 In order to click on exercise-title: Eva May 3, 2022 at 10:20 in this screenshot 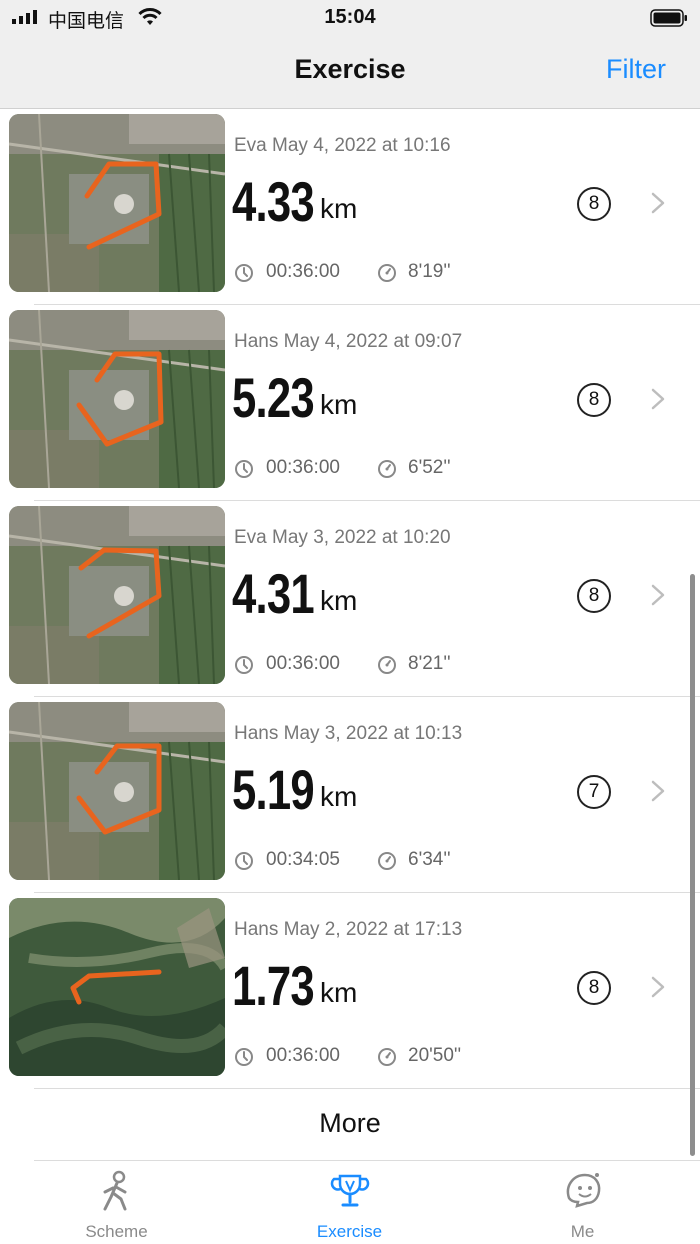, I will do `click(342, 537)`.